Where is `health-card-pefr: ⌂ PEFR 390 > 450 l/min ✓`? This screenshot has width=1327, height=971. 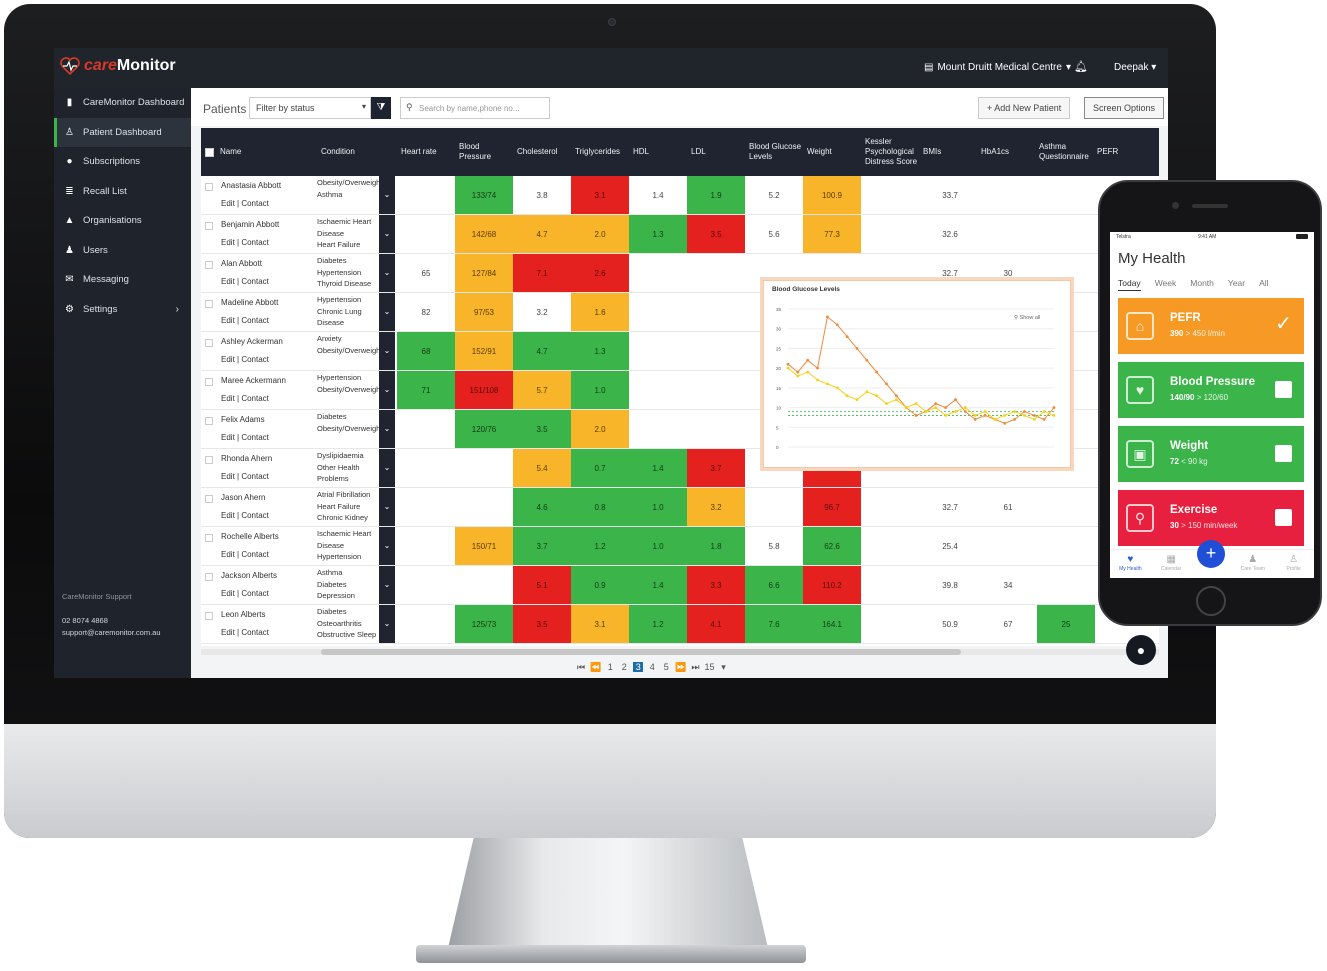
health-card-pefr: ⌂ PEFR 390 > 450 l/min ✓ is located at coordinates (1211, 326).